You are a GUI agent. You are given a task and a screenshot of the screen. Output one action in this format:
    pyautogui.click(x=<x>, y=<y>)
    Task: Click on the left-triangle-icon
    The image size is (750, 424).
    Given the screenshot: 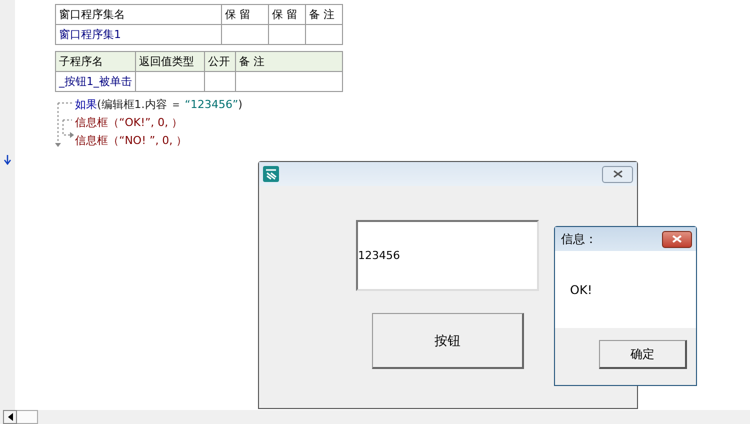 What is the action you would take?
    pyautogui.click(x=10, y=417)
    